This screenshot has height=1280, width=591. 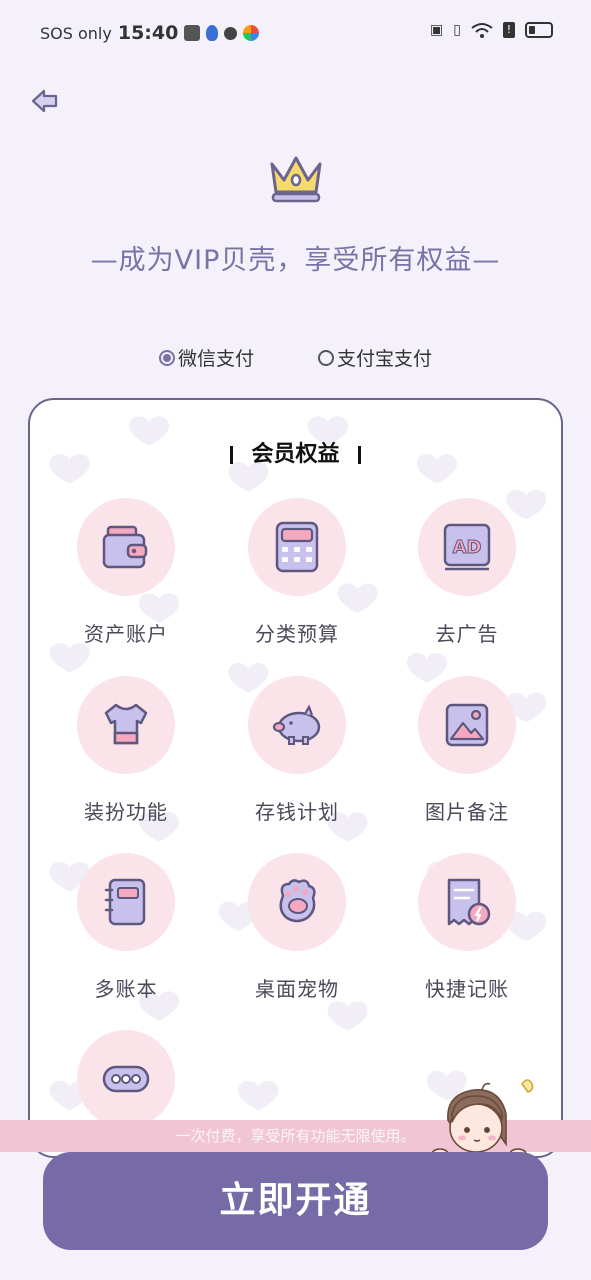 I want to click on benefit-remove-ads: AD 去广告, so click(x=467, y=572).